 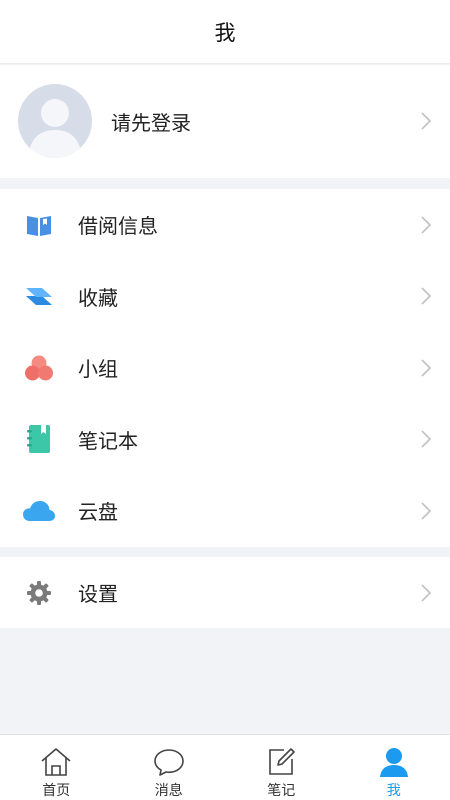 What do you see at coordinates (108, 440) in the screenshot?
I see `menu-item-label: 笔记本` at bounding box center [108, 440].